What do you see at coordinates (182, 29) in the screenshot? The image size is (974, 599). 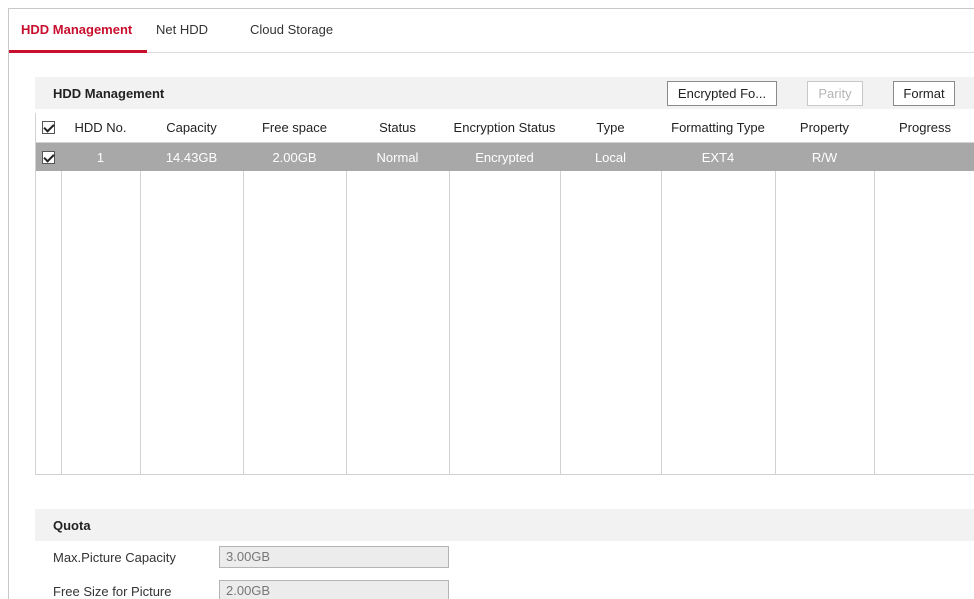 I see `tab-net-hdd: Net HDD` at bounding box center [182, 29].